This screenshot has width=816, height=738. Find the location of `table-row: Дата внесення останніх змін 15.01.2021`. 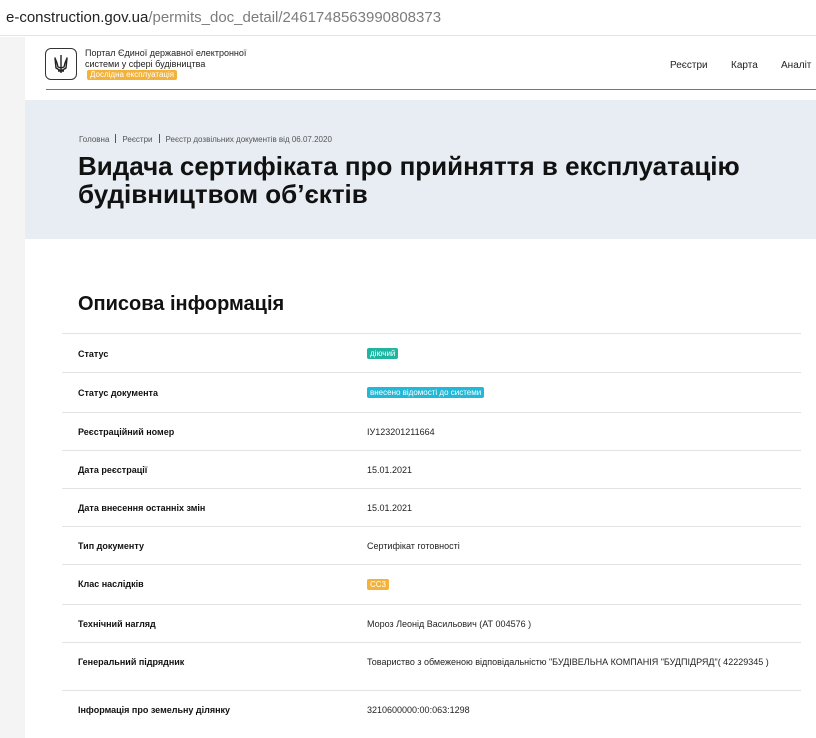

table-row: Дата внесення останніх змін 15.01.2021 is located at coordinates (431, 507).